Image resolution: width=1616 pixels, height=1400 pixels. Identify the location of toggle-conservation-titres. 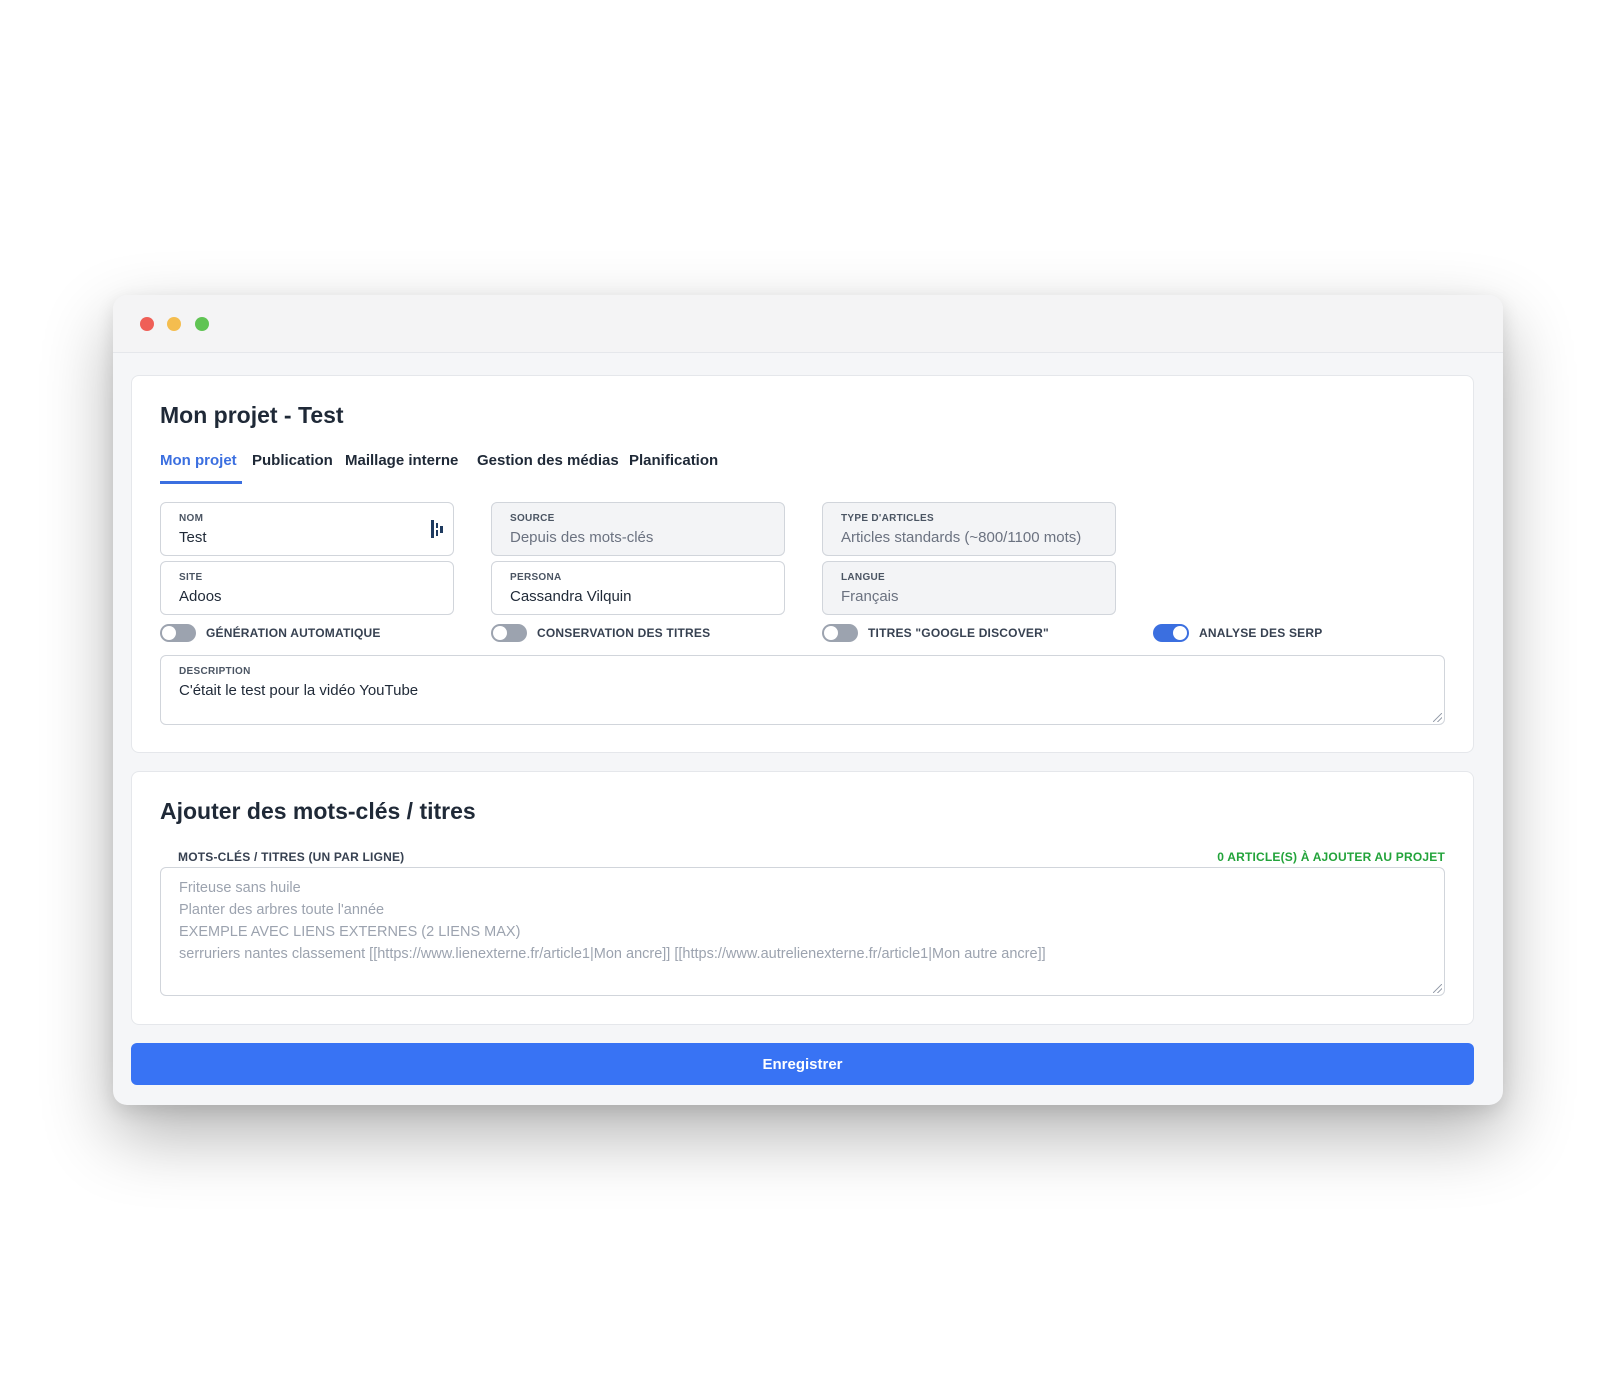
(509, 633).